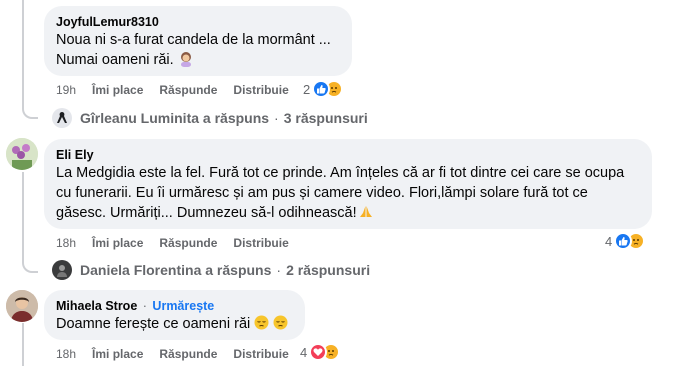 The image size is (687, 366). I want to click on follow-button: Urmărește, so click(183, 306).